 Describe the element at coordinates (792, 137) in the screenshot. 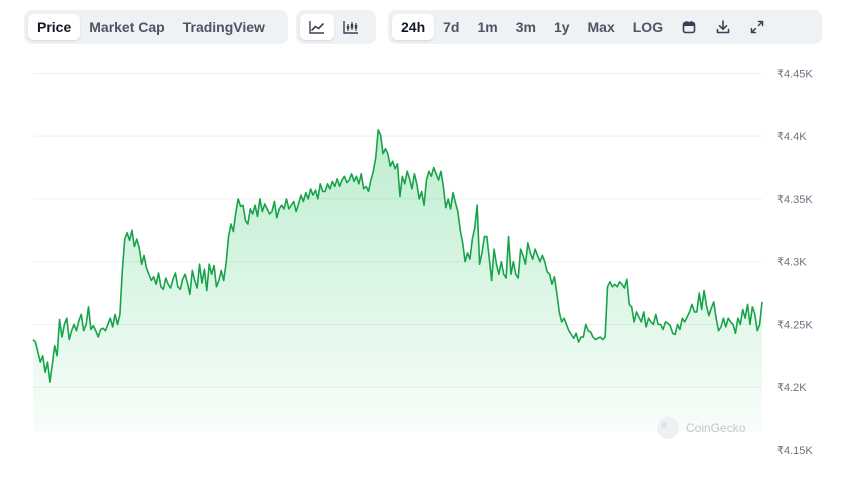

I see `y-tick-label: ₹4.4K` at that location.